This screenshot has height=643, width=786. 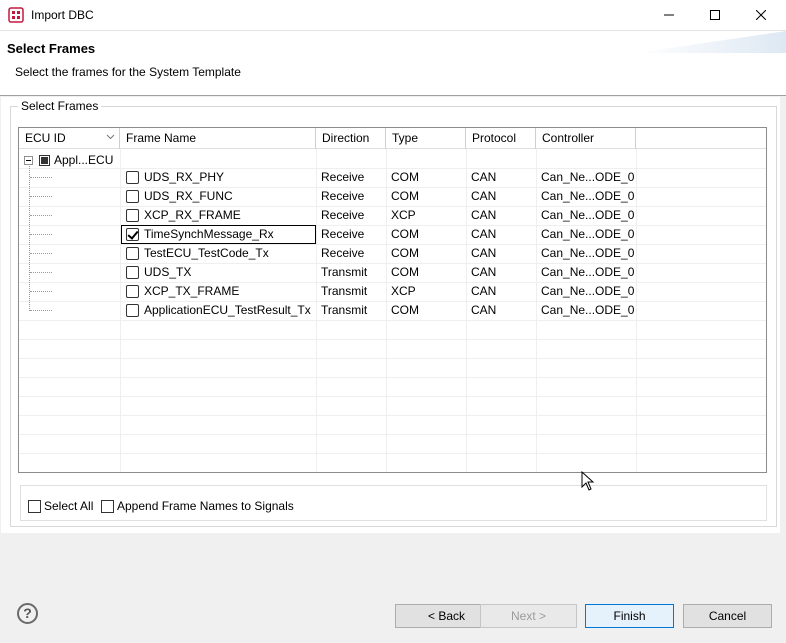 I want to click on window-titlebar: Import DBC, so click(x=393, y=15).